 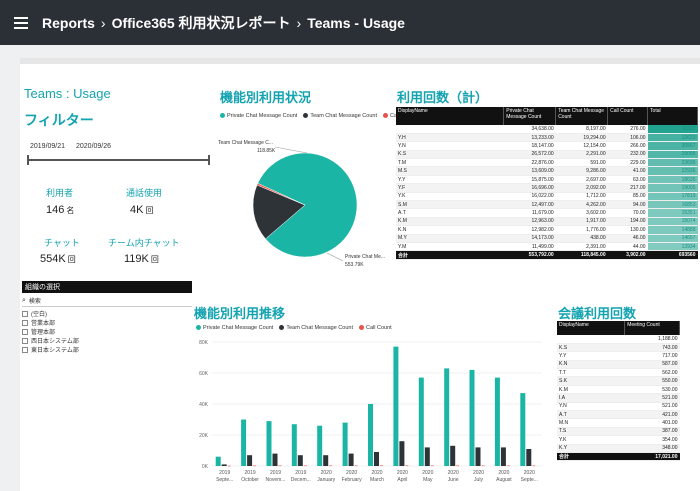 I want to click on table-row: Y.H 13,233.00 19,294.00 106.00 32633, so click(x=547, y=138).